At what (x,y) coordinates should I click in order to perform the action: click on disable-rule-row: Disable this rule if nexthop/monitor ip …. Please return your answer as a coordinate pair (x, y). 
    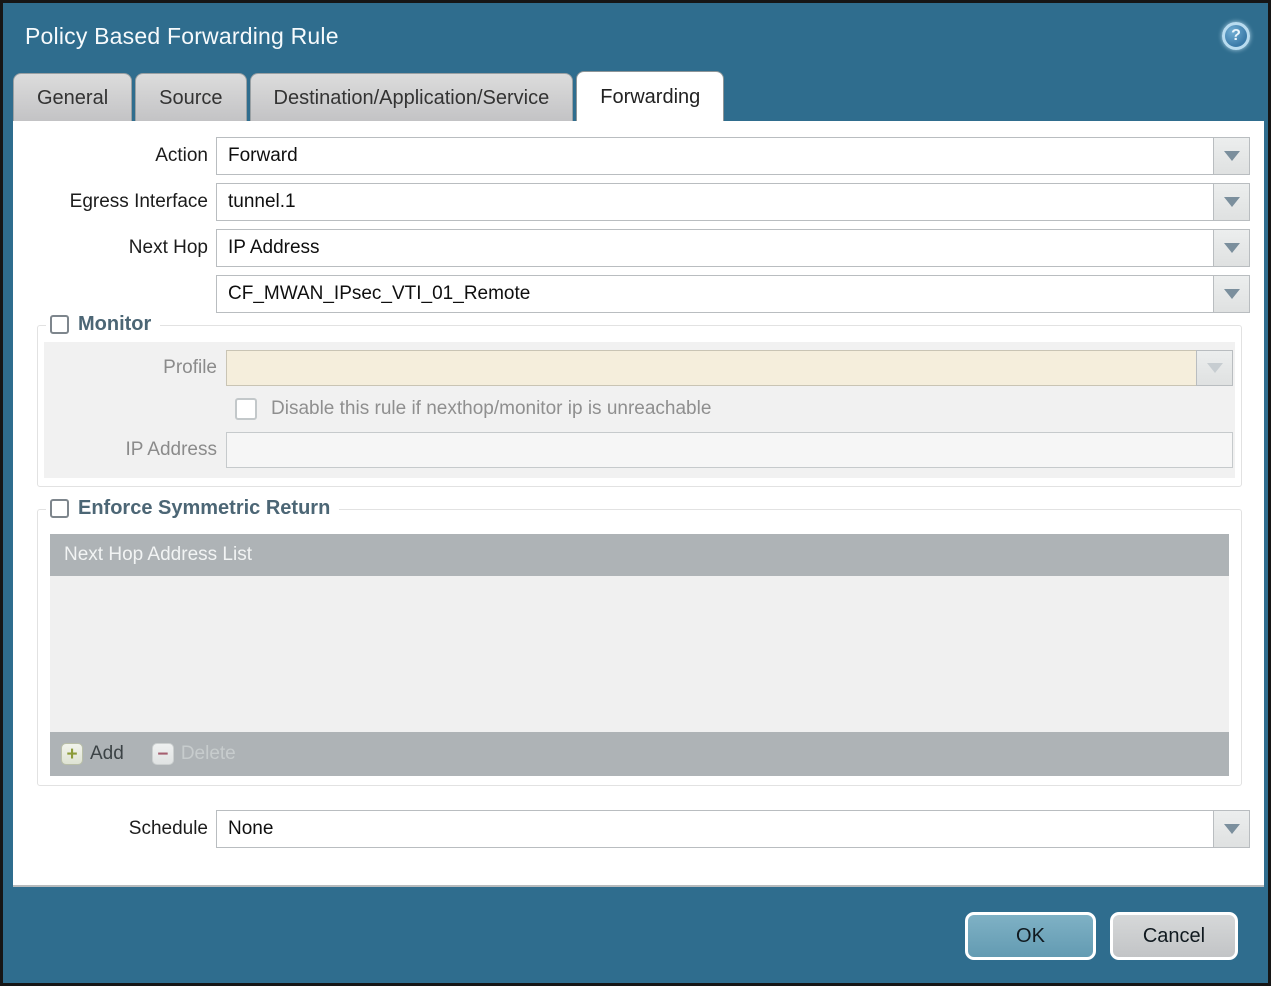
    Looking at the image, I should click on (735, 409).